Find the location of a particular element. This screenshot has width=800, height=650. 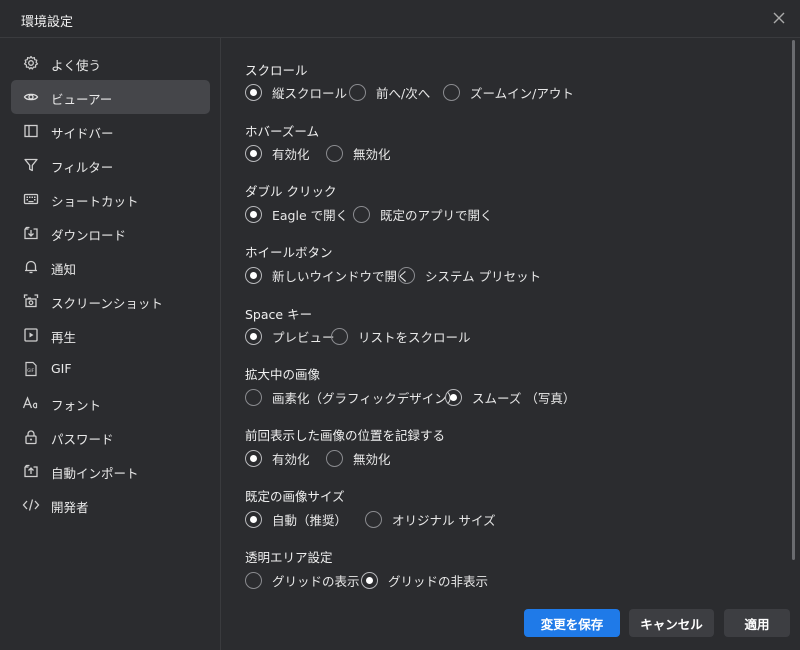

sidebar-item-auto-import: 自動インポート is located at coordinates (110, 471).